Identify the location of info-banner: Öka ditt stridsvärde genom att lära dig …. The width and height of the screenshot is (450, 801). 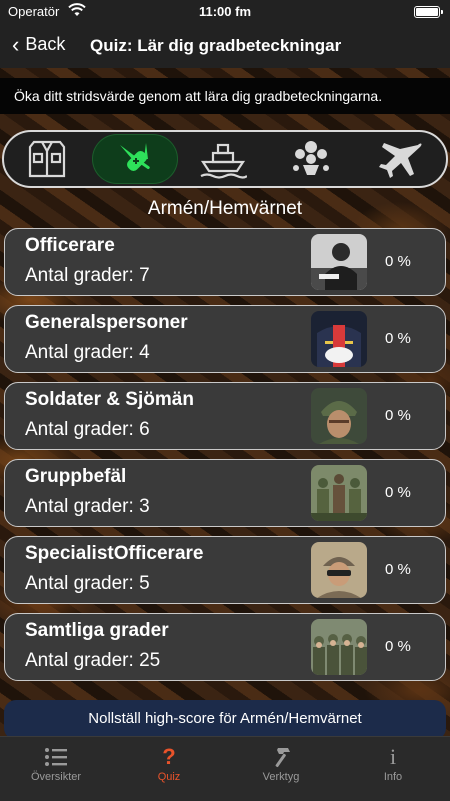
(225, 96).